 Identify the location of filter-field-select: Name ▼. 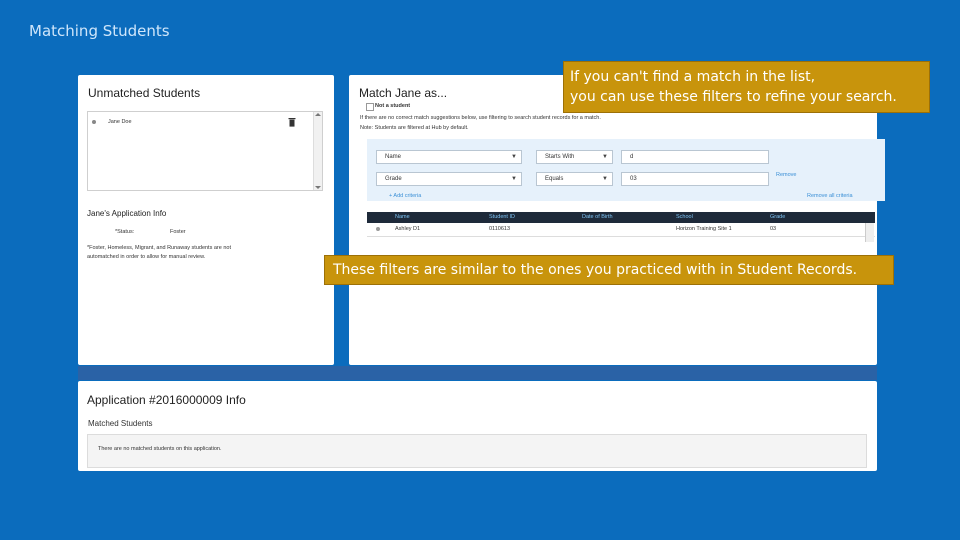
(449, 157).